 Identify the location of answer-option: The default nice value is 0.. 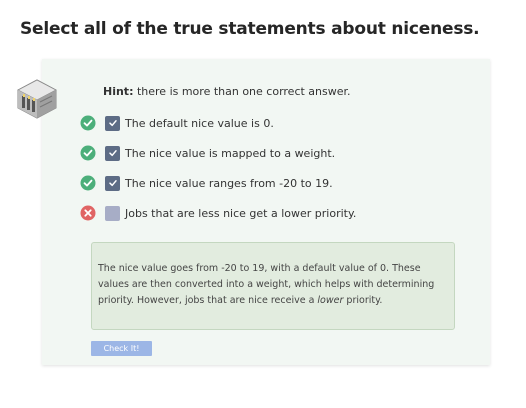
(177, 123).